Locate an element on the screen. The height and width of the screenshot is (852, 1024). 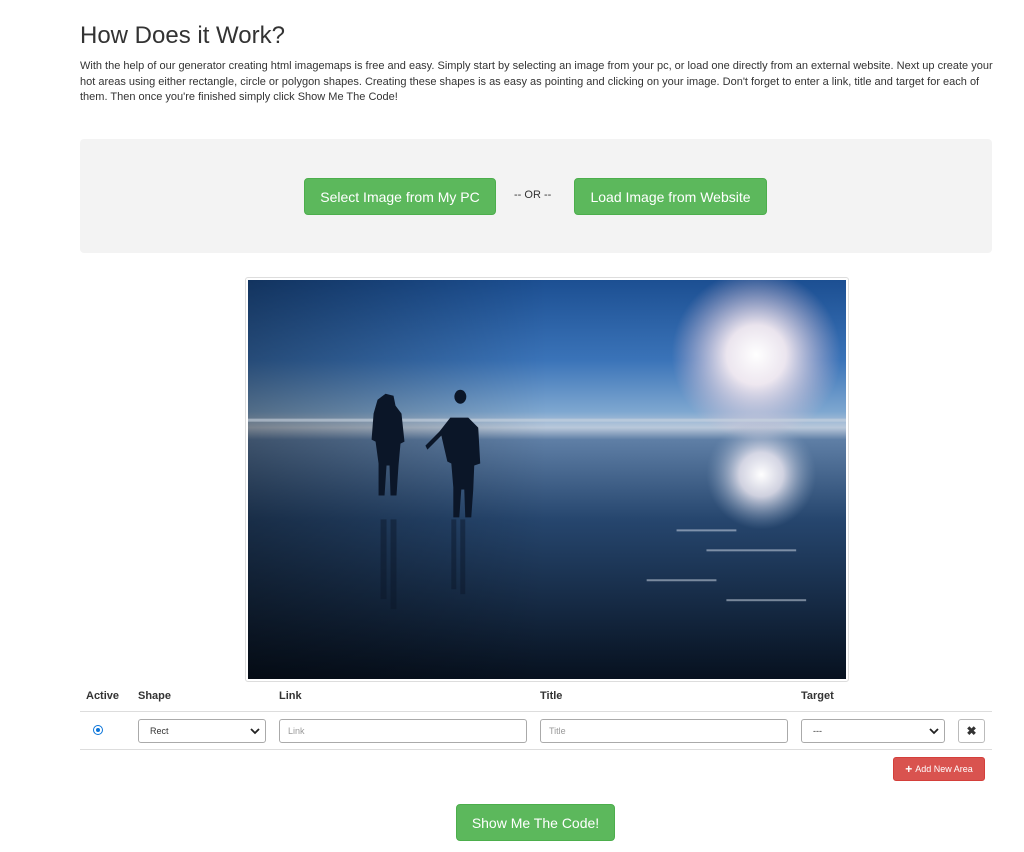
col-header-active: Active is located at coordinates (103, 696).